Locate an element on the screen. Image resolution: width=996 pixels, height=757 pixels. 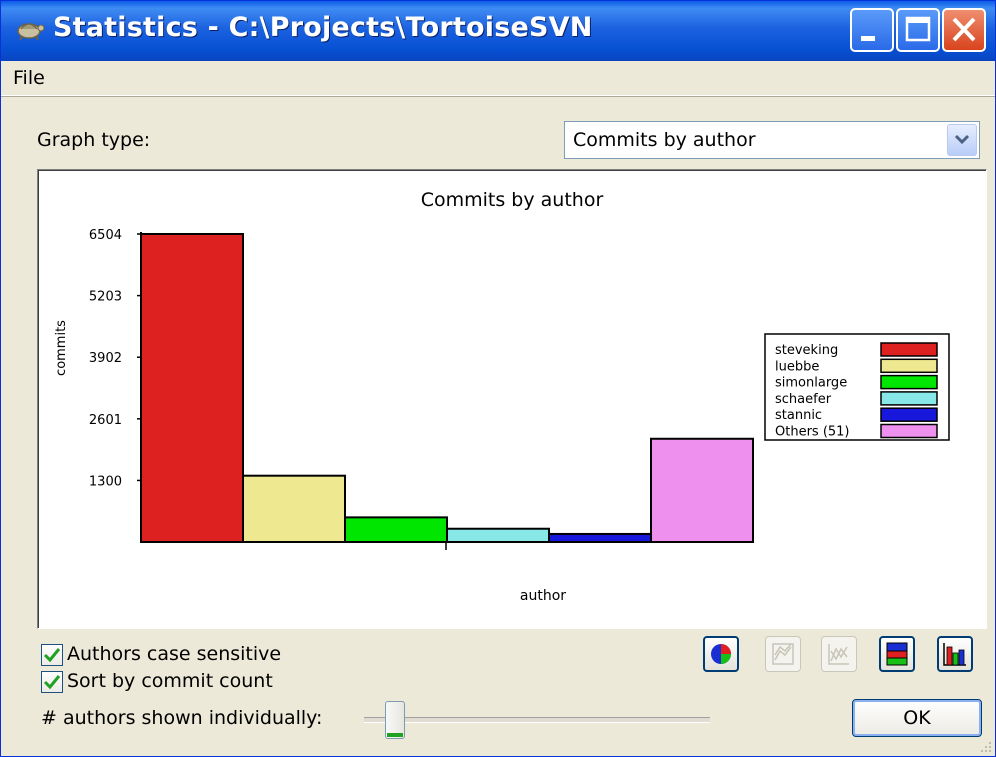
stacked-line-graph-button is located at coordinates (839, 654).